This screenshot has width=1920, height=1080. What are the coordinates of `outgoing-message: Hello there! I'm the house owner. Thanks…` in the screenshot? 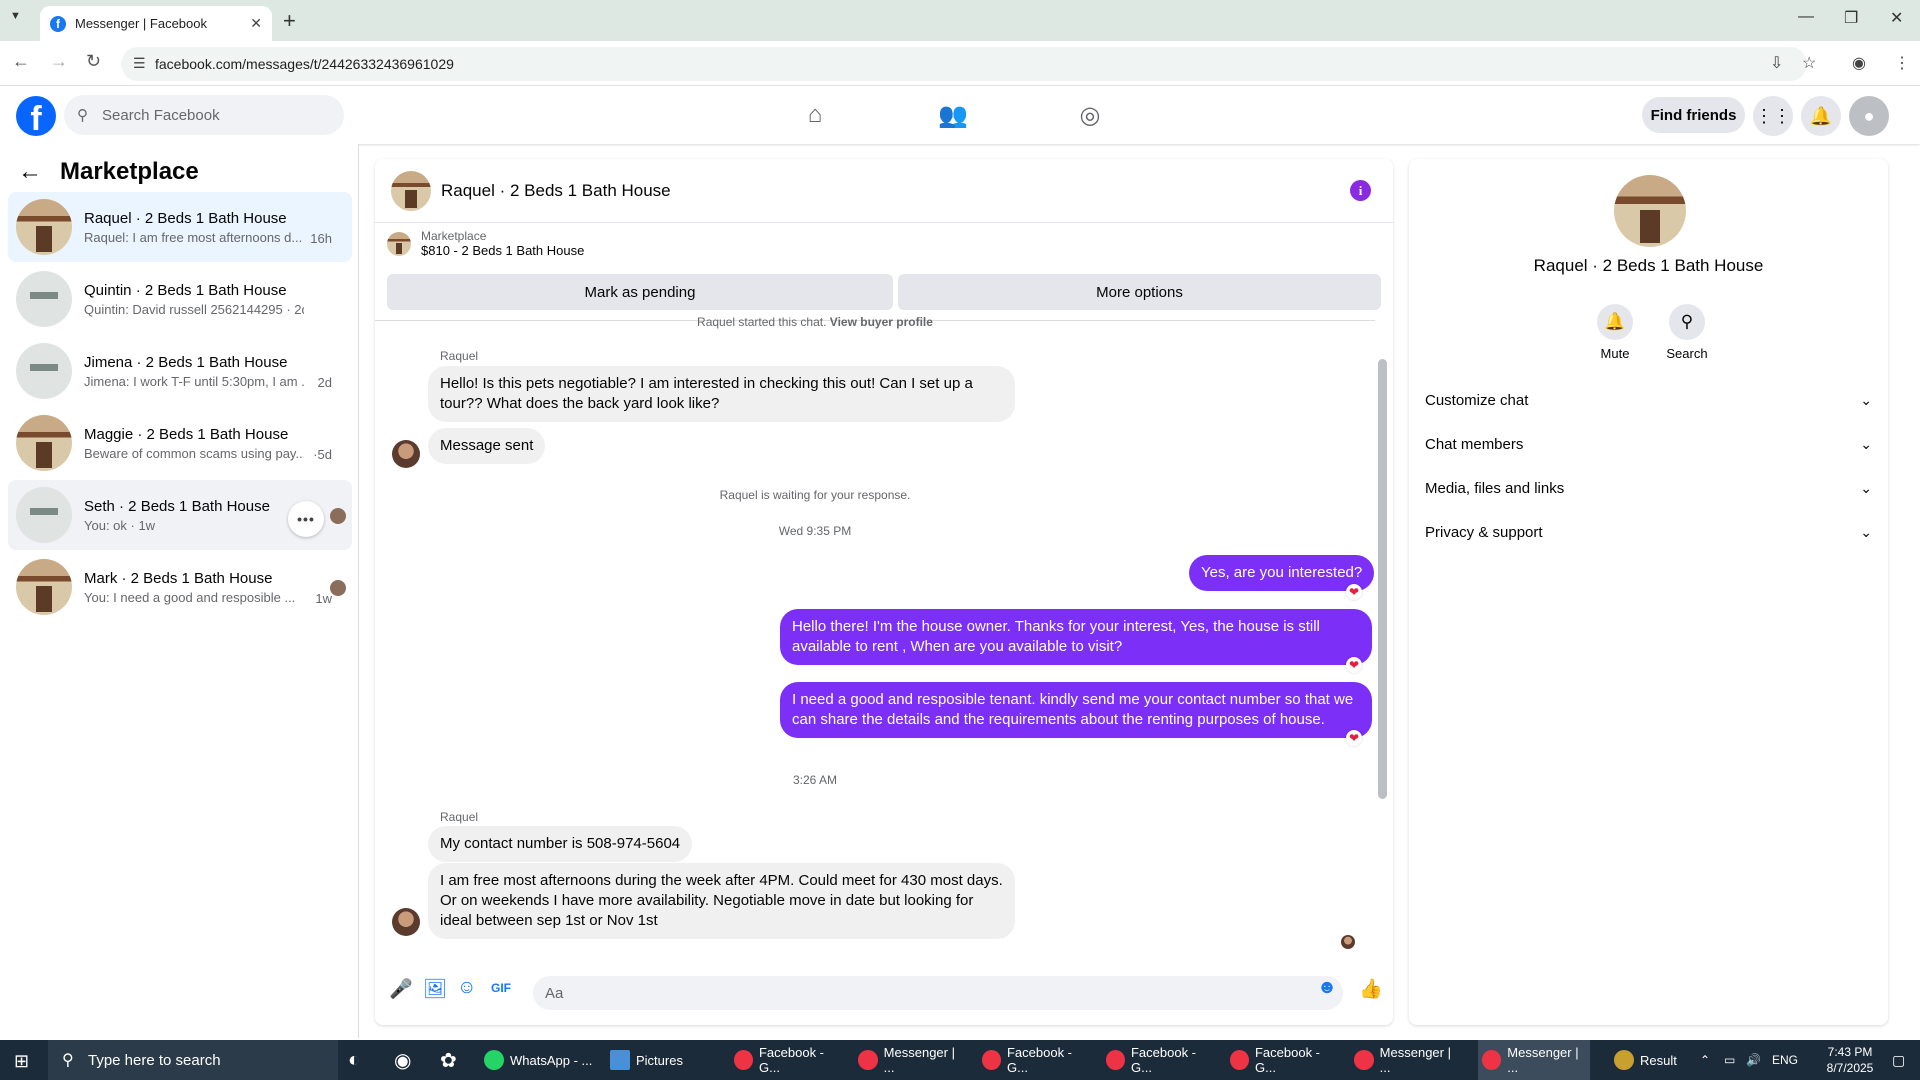 It's located at (1076, 637).